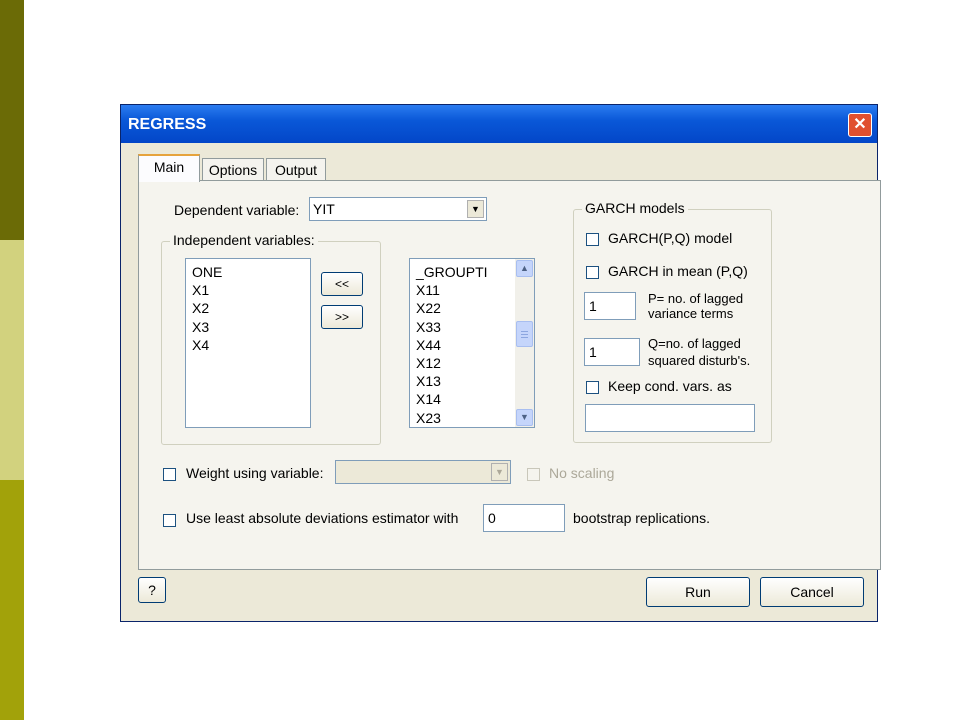  Describe the element at coordinates (248, 343) in the screenshot. I see `selected-variables-list: ONE X1 X2 X3 X4` at that location.